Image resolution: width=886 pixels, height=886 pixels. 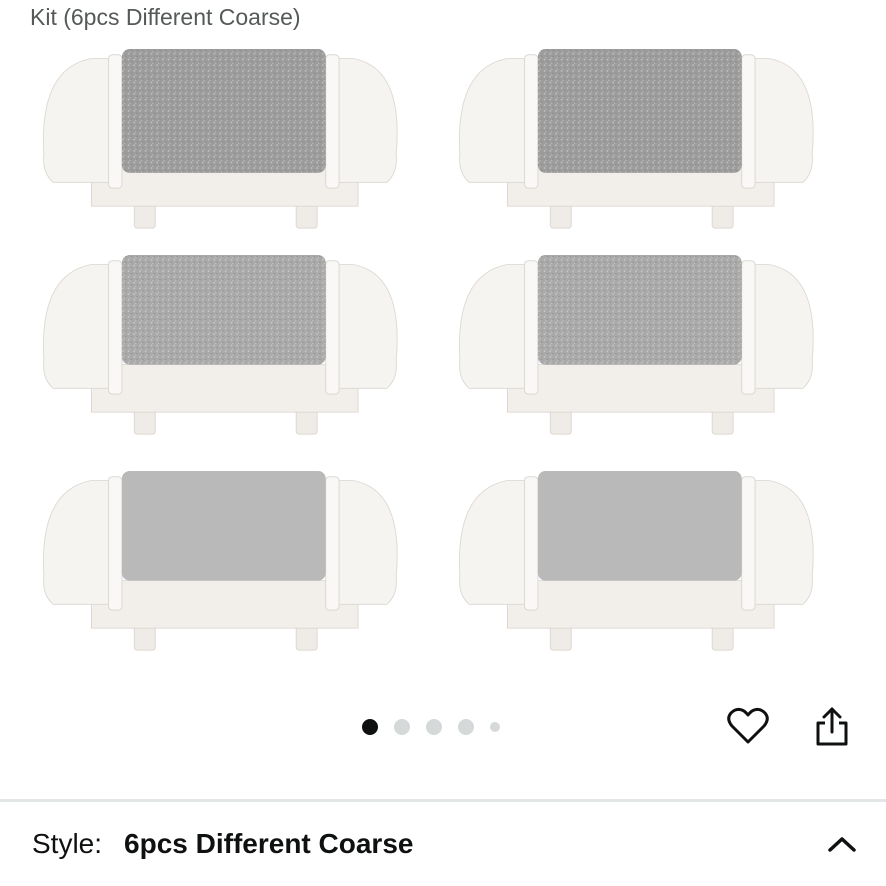 I want to click on style-value: 6pcs Different Coarse, so click(x=269, y=843).